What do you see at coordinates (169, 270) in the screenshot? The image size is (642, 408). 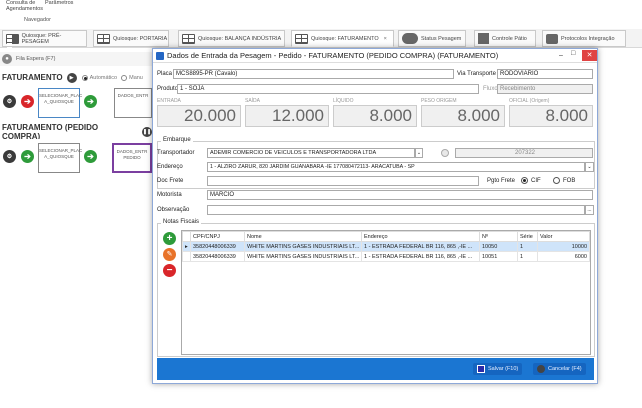 I see `remove-icon: −` at bounding box center [169, 270].